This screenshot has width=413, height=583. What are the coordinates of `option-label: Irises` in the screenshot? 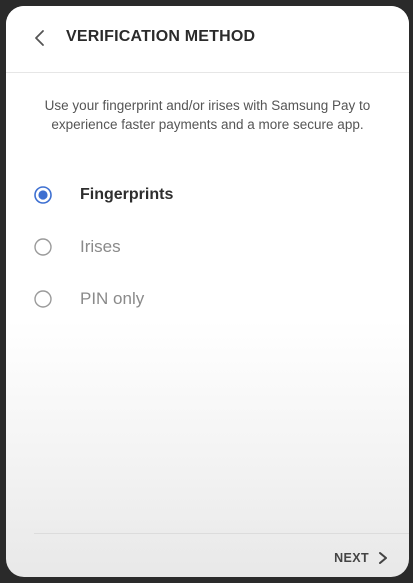 It's located at (100, 246).